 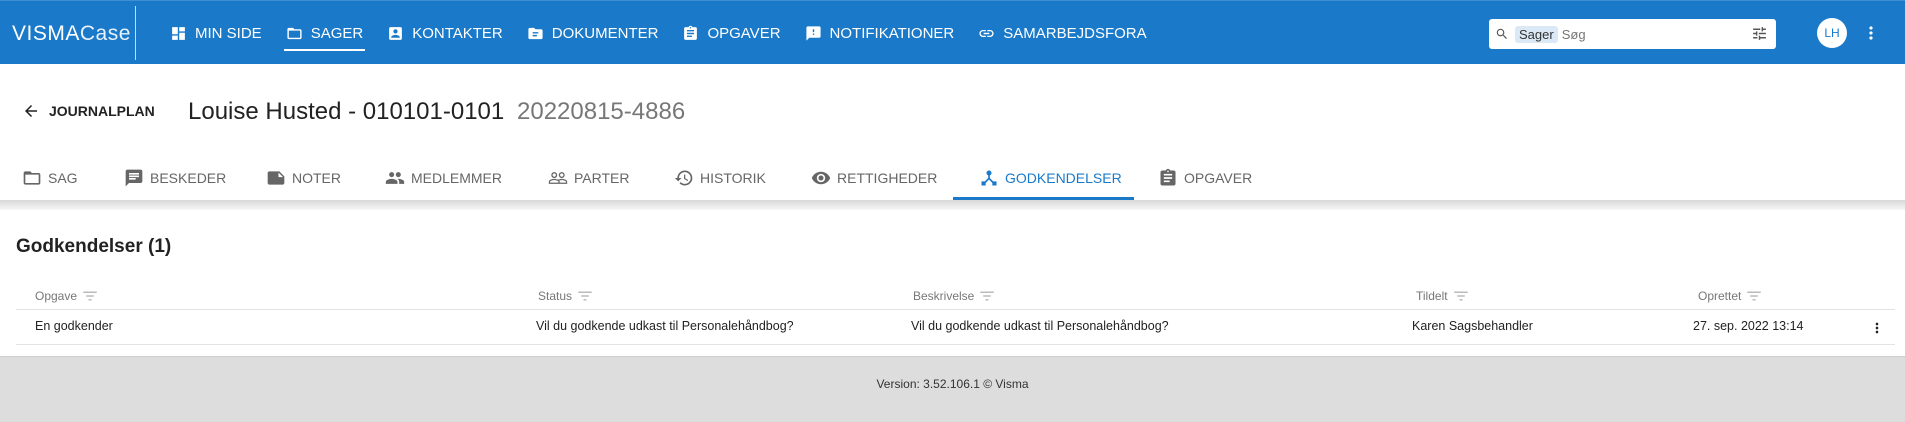 What do you see at coordinates (396, 33) in the screenshot?
I see `contact-card-icon` at bounding box center [396, 33].